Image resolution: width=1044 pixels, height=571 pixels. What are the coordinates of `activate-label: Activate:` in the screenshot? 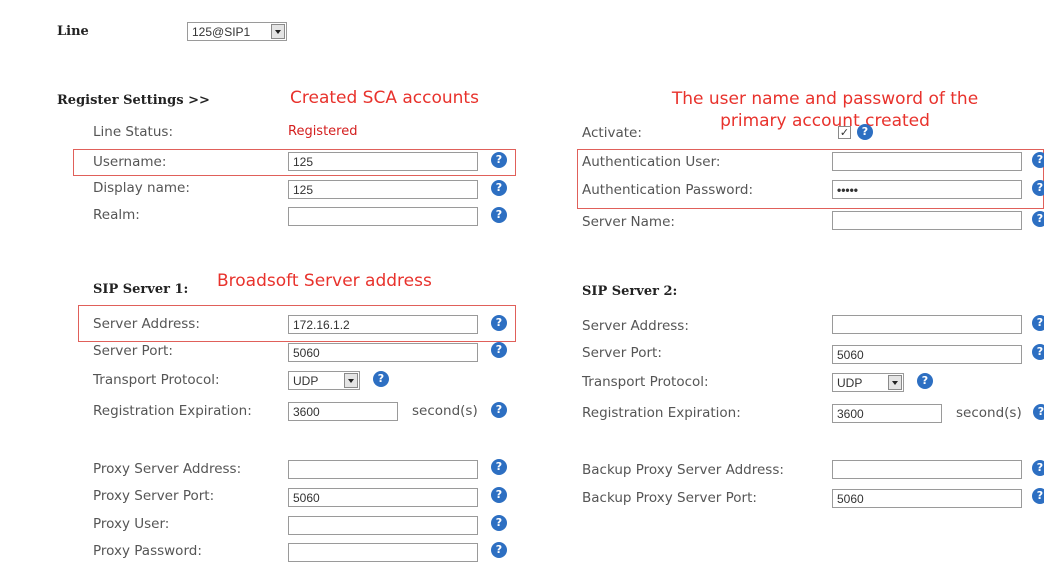 It's located at (612, 133).